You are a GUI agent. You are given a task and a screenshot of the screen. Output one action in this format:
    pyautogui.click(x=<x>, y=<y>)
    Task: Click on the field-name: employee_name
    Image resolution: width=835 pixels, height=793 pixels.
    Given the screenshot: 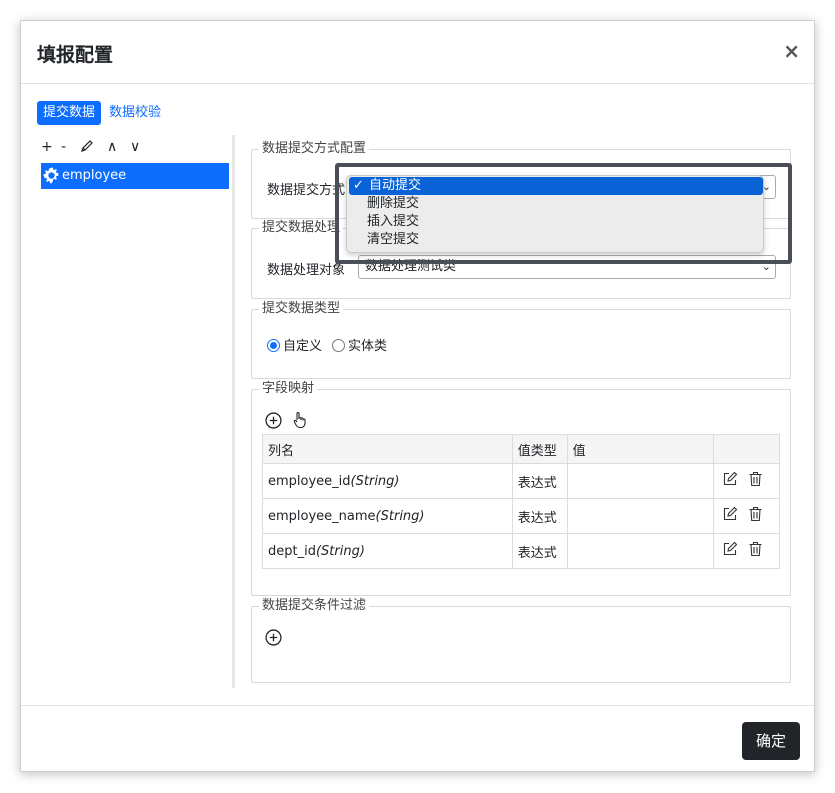 What is the action you would take?
    pyautogui.click(x=322, y=516)
    